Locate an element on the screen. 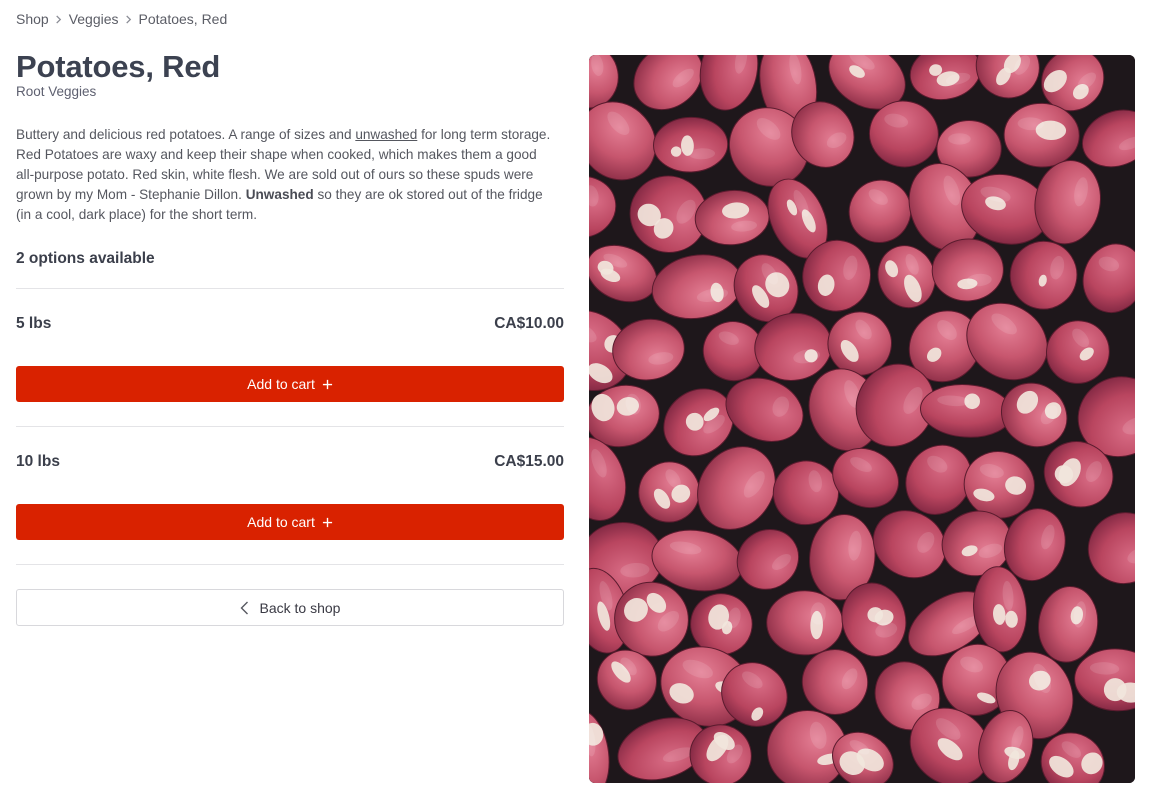  option-size: 10 lbs is located at coordinates (38, 461).